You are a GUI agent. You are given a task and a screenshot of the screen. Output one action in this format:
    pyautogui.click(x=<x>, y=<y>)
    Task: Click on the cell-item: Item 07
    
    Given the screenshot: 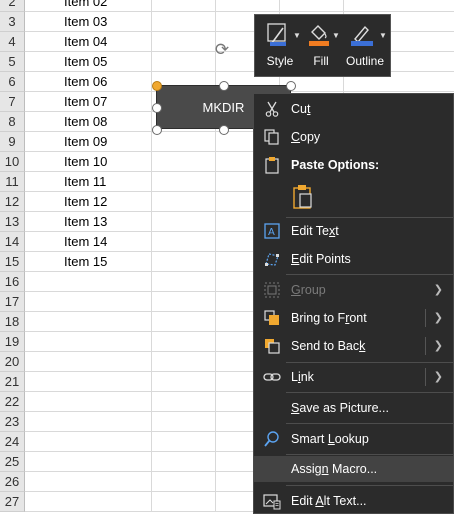 What is the action you would take?
    pyautogui.click(x=88, y=102)
    